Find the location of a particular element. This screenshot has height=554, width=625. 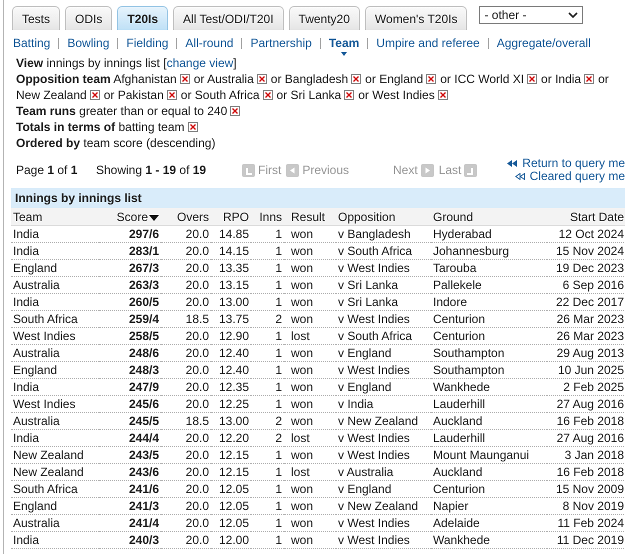

criterion-value: New Zealand is located at coordinates (51, 95).